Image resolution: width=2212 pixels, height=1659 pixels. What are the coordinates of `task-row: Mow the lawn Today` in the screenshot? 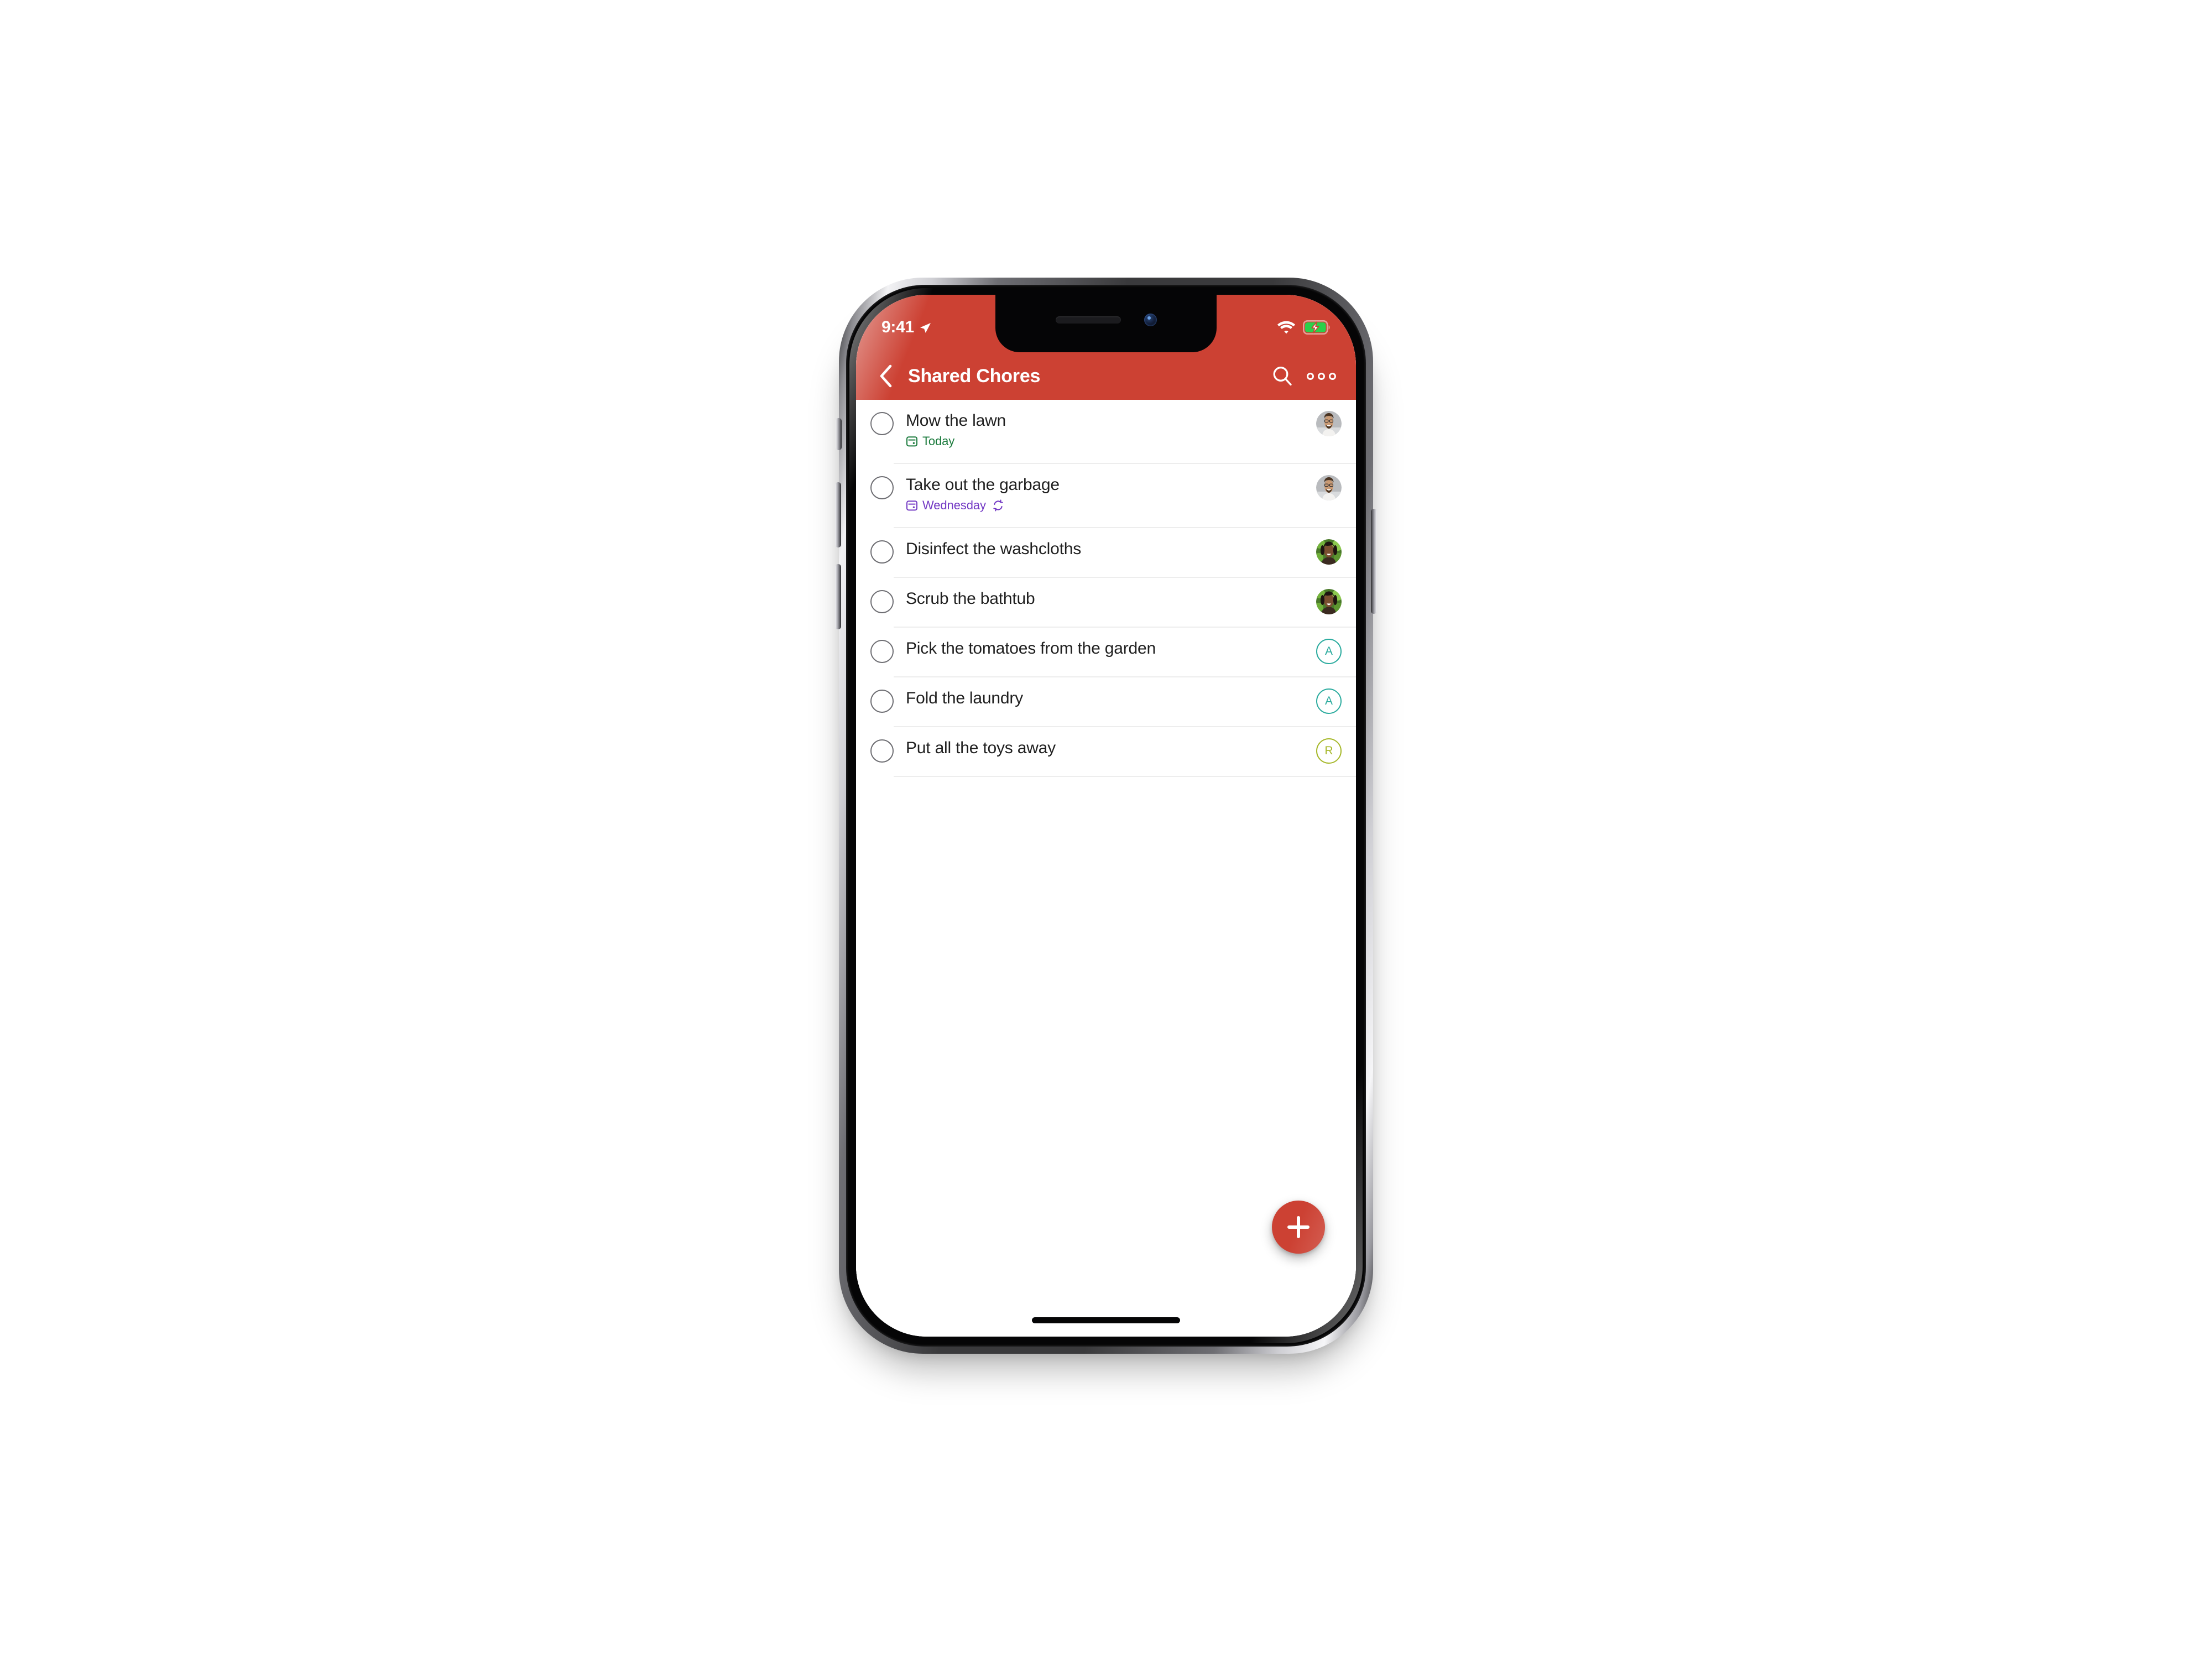 It's located at (1106, 432).